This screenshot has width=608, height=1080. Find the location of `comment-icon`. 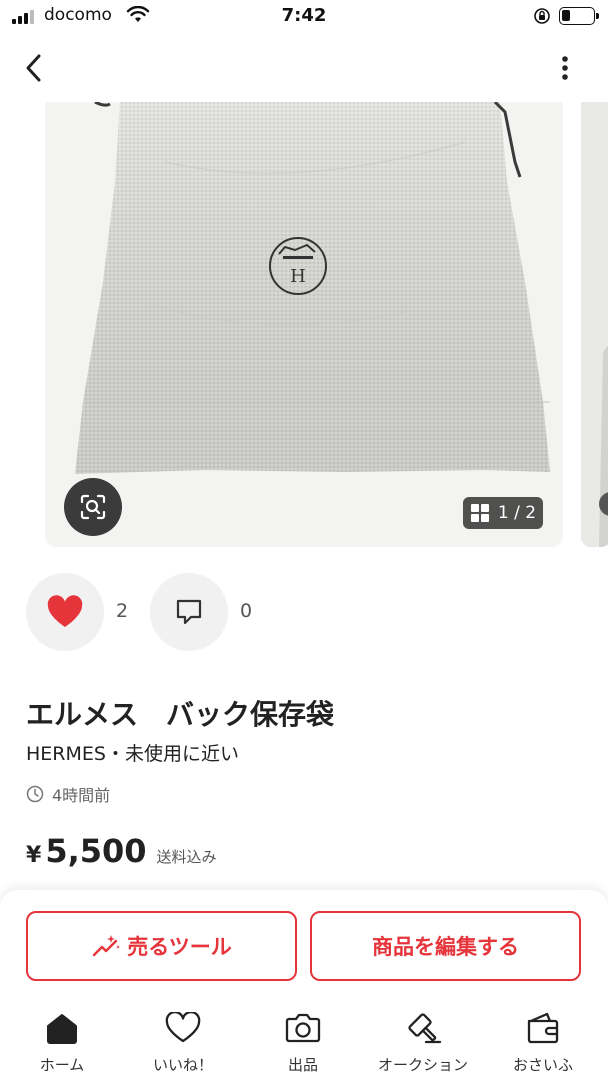

comment-icon is located at coordinates (189, 612).